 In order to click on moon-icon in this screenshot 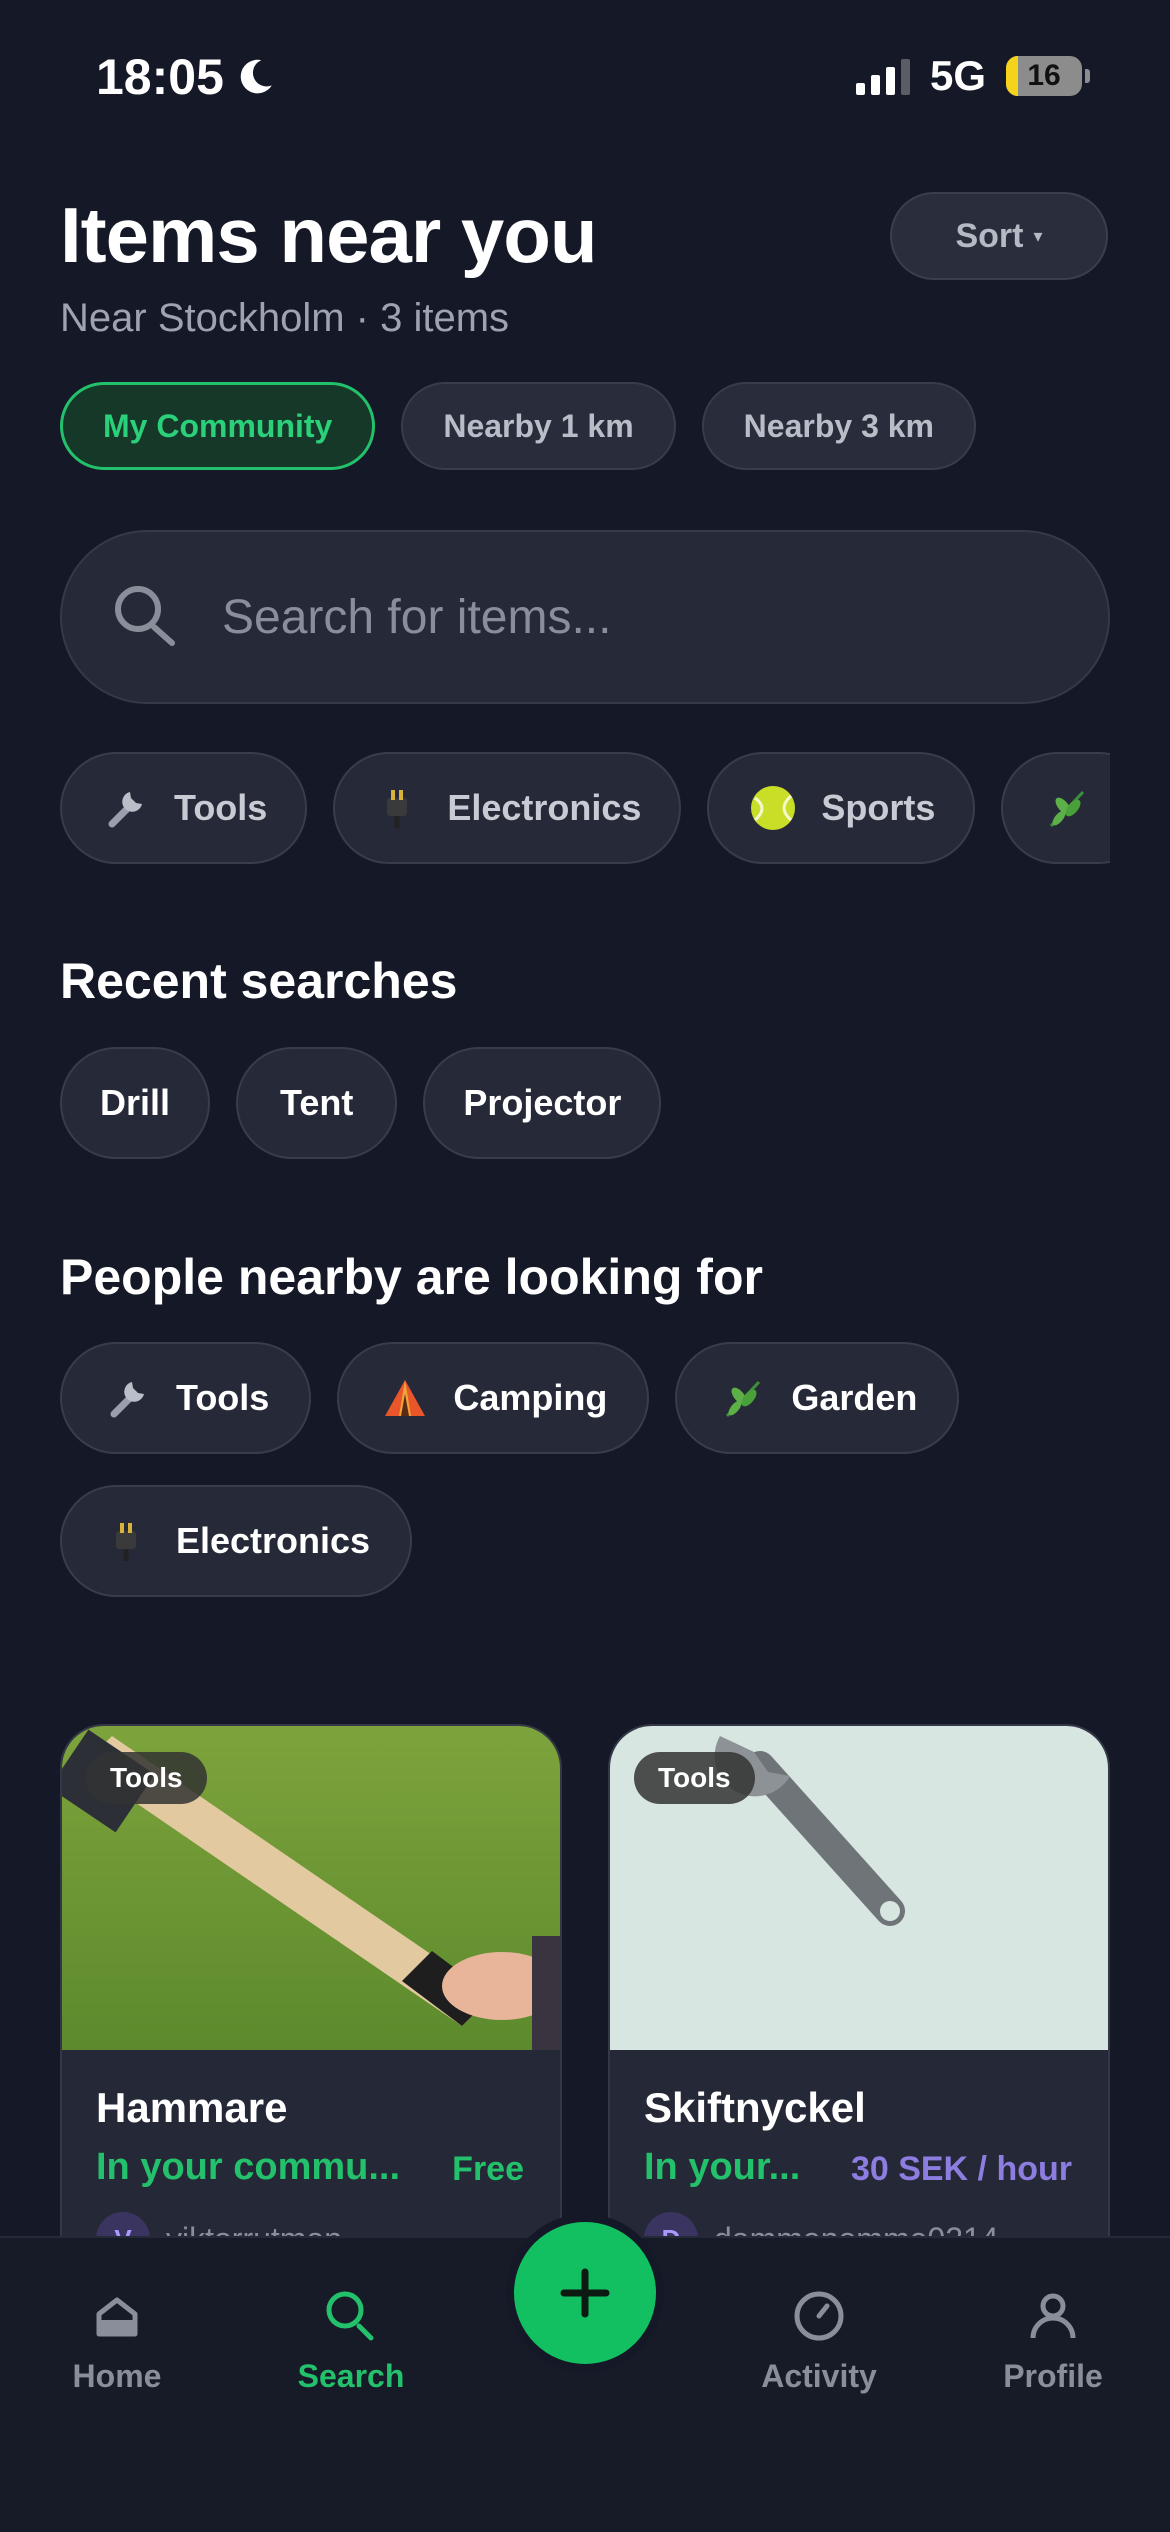, I will do `click(256, 76)`.